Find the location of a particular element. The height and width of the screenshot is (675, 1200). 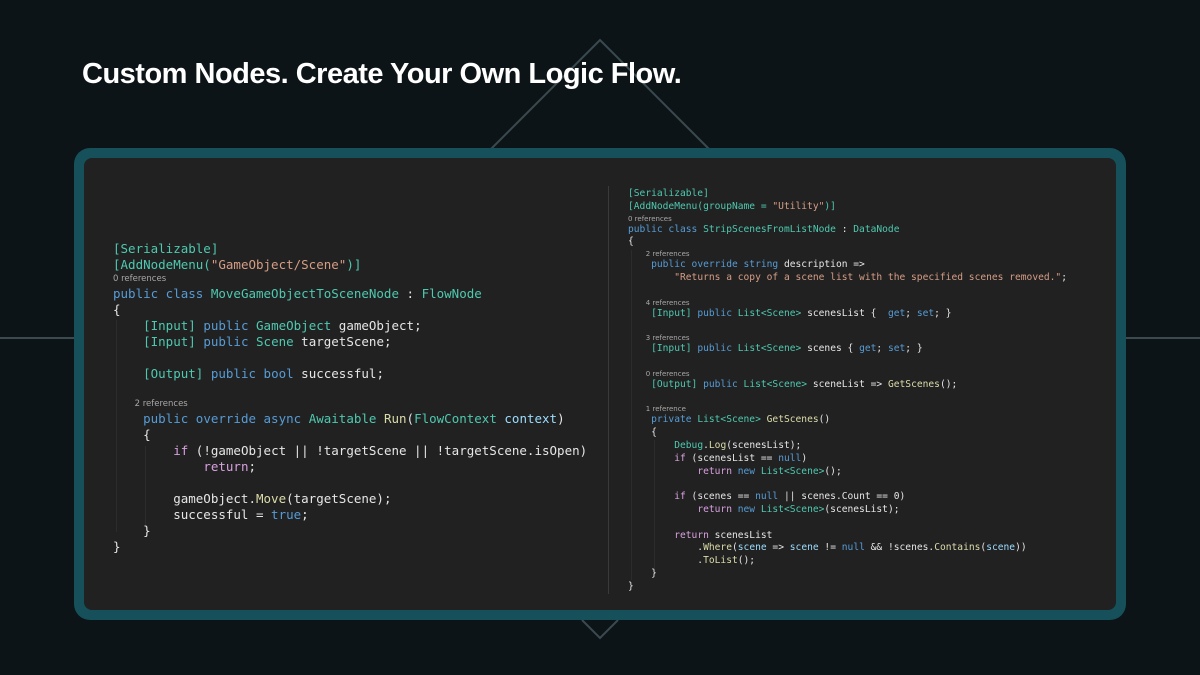

code-line: [Input] public Scene targetScene; is located at coordinates (350, 342).